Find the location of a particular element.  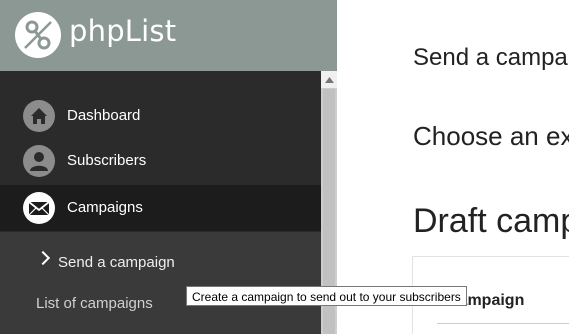

envelope-icon is located at coordinates (39, 208).